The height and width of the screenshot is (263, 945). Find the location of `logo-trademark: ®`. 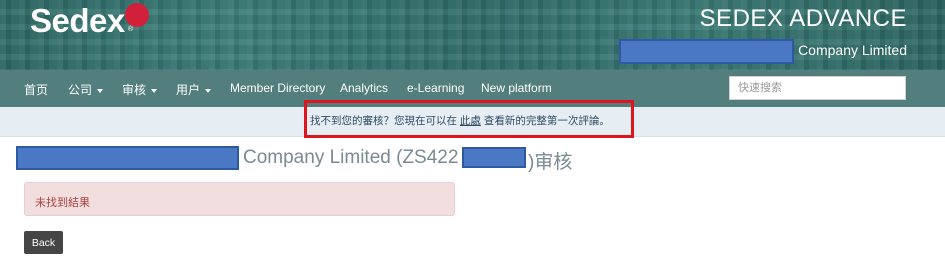

logo-trademark: ® is located at coordinates (131, 29).